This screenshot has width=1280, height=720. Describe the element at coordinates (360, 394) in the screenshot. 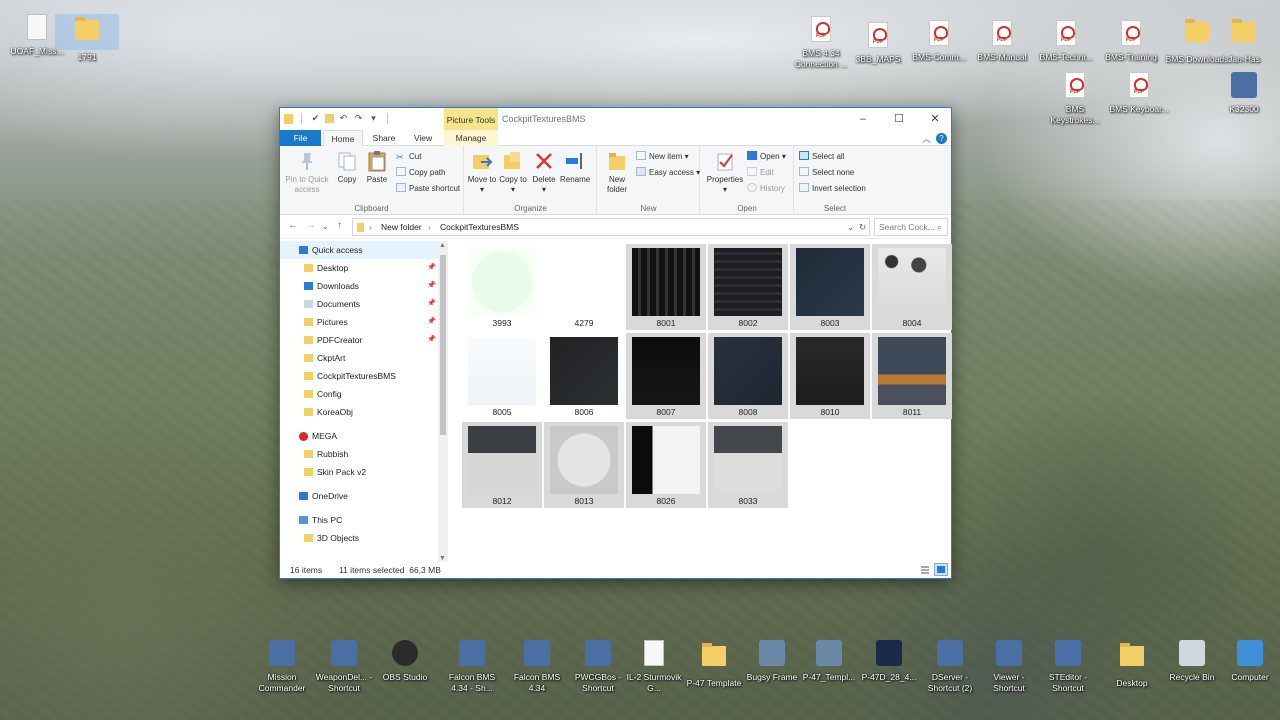

I see `nav-item: Config` at that location.